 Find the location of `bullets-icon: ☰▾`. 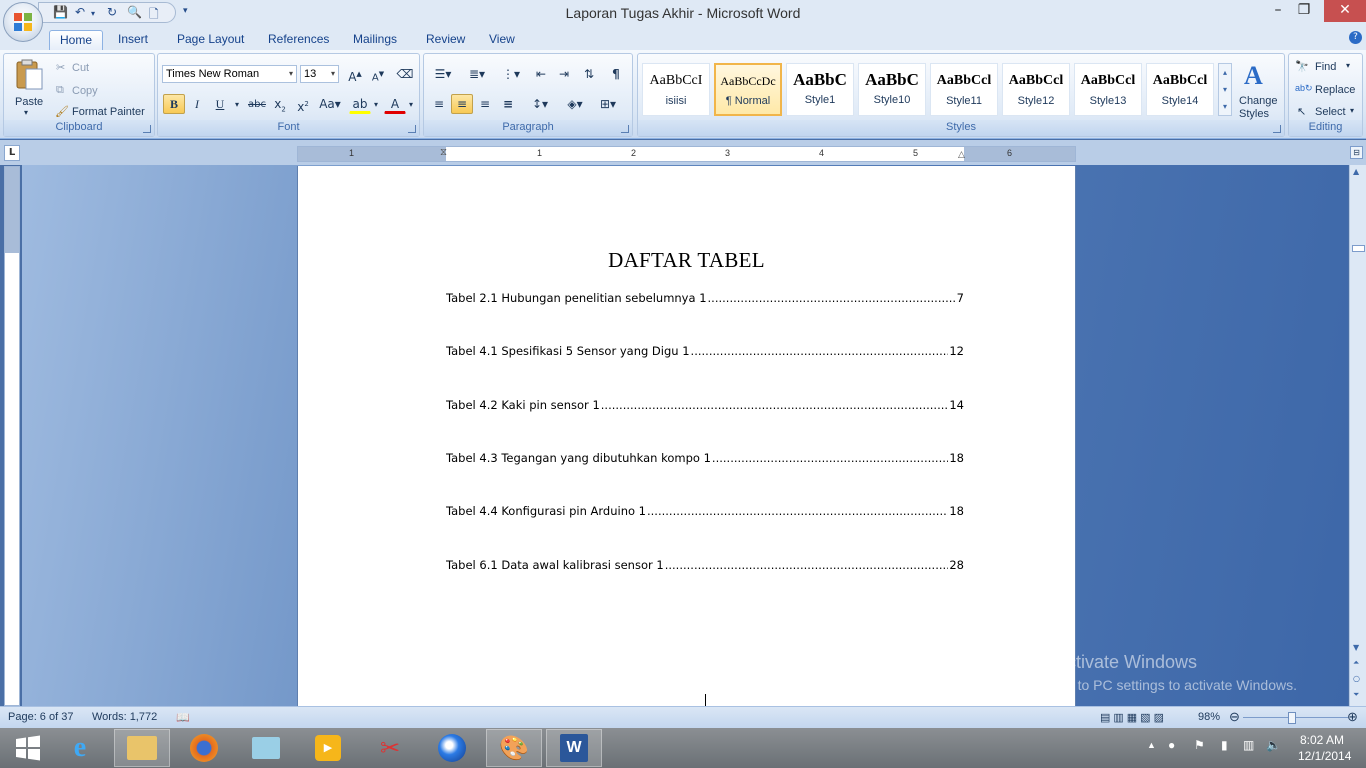

bullets-icon: ☰▾ is located at coordinates (443, 74).